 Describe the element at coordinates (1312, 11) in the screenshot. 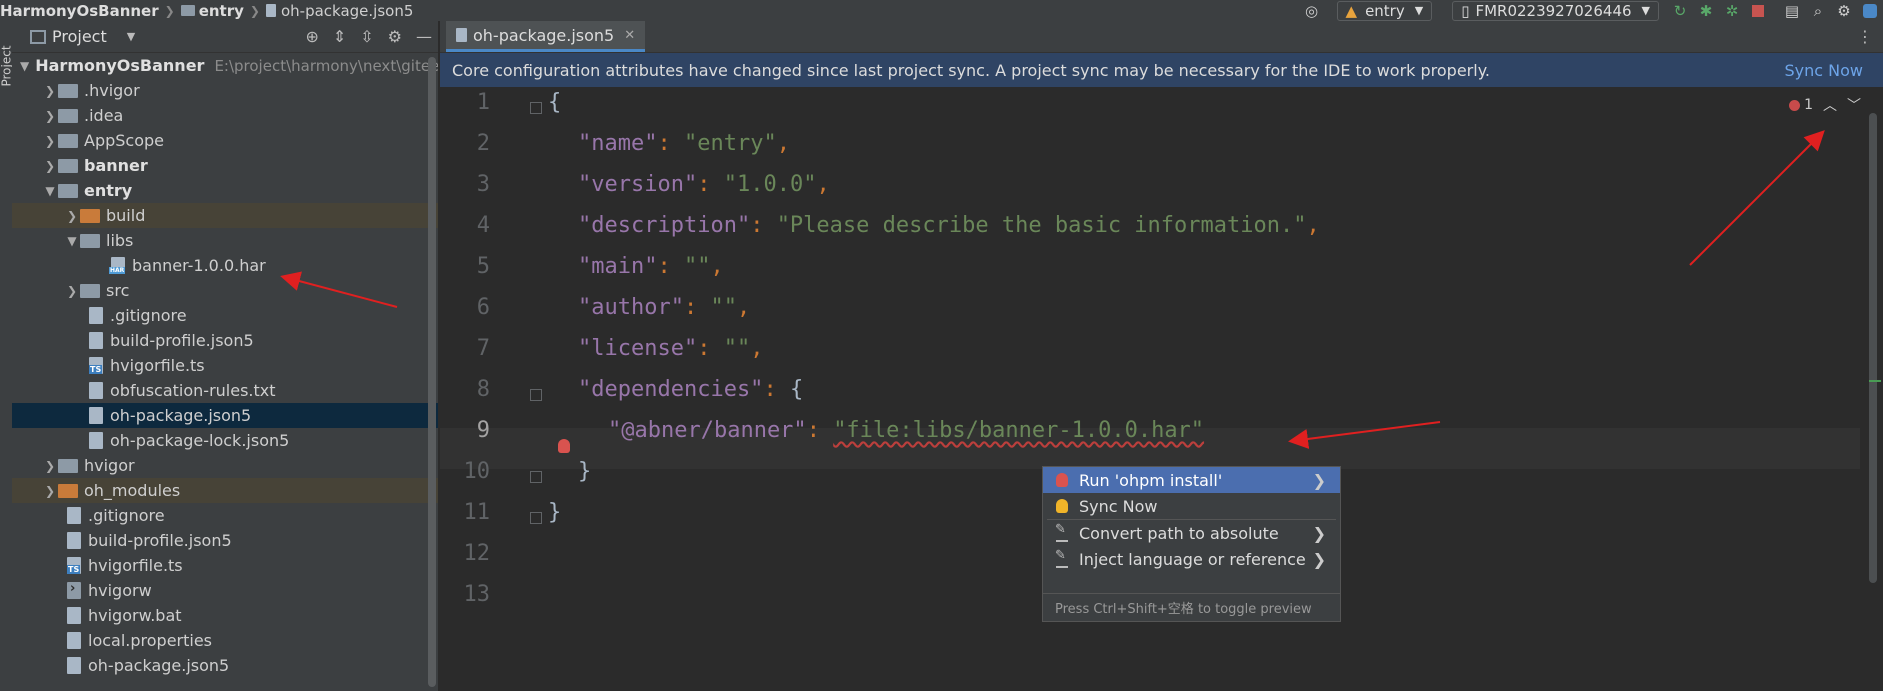

I see `target-icon: ◎` at that location.